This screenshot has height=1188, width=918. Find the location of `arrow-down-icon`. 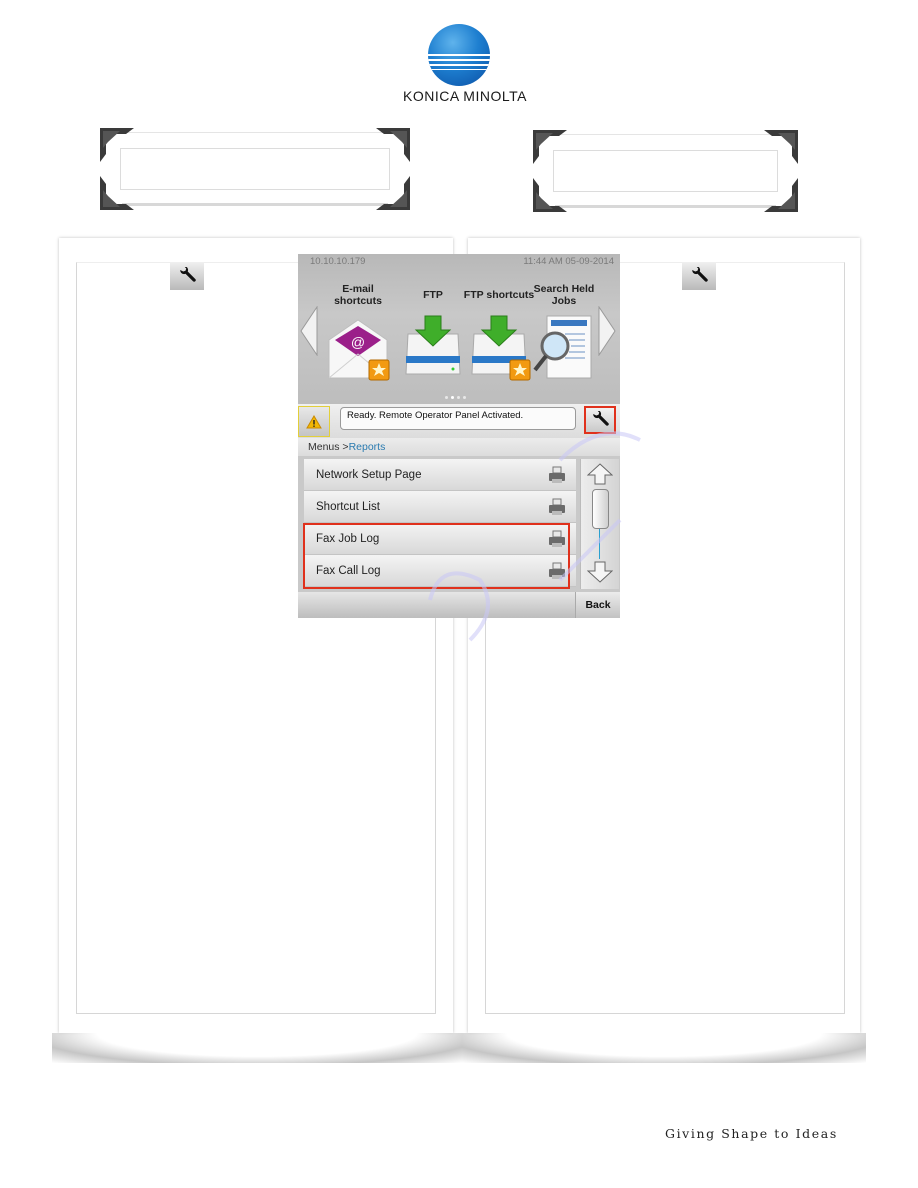

arrow-down-icon is located at coordinates (600, 572).